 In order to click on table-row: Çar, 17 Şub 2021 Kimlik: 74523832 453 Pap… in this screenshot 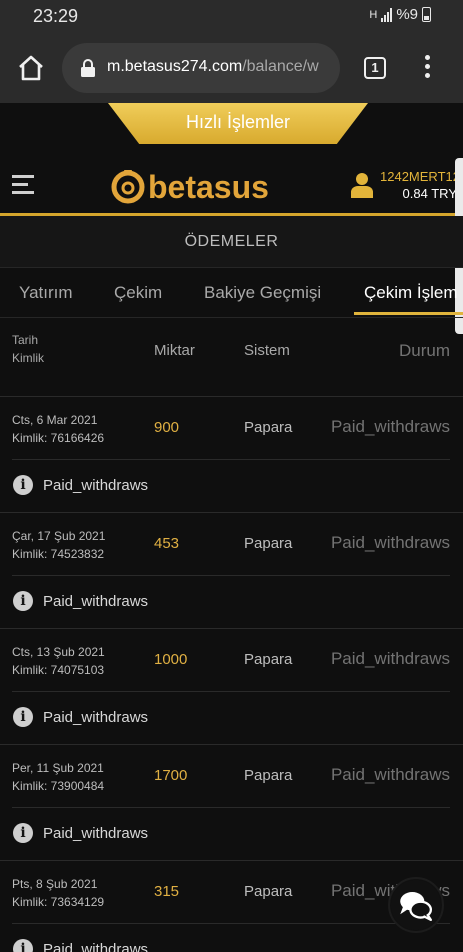, I will do `click(231, 571)`.